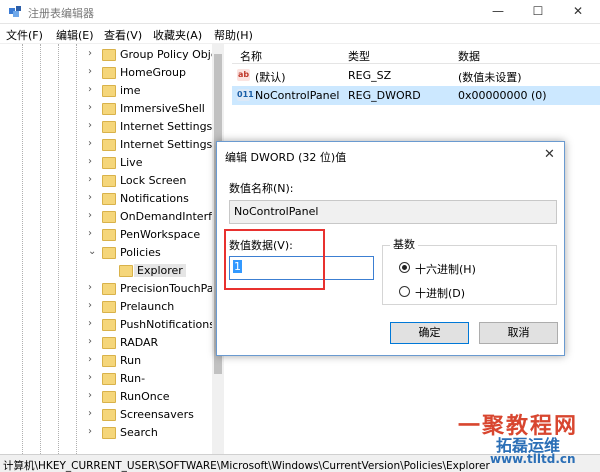 This screenshot has width=600, height=472. What do you see at coordinates (106, 271) in the screenshot?
I see `tree-item-explorer: Explorer` at bounding box center [106, 271].